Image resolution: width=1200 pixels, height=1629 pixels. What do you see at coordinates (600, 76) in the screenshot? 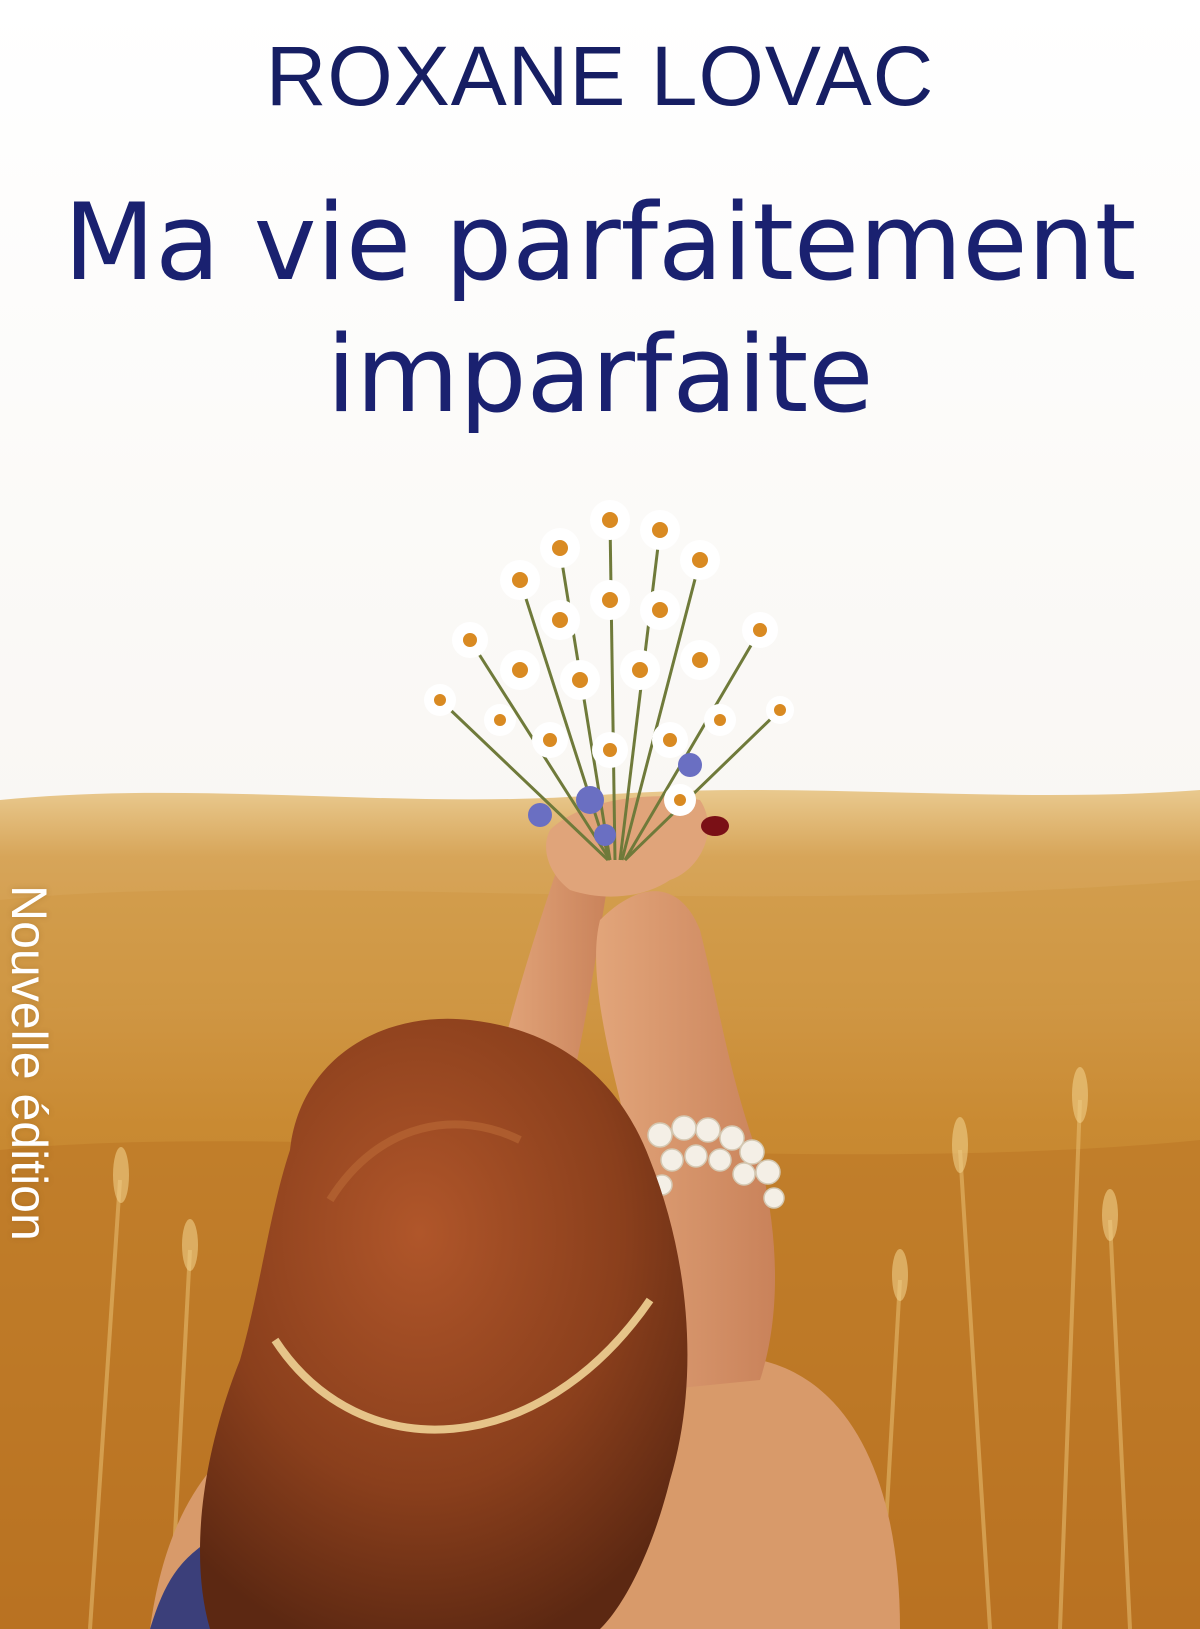
I see `author-name: ROXANE LOVAC` at bounding box center [600, 76].